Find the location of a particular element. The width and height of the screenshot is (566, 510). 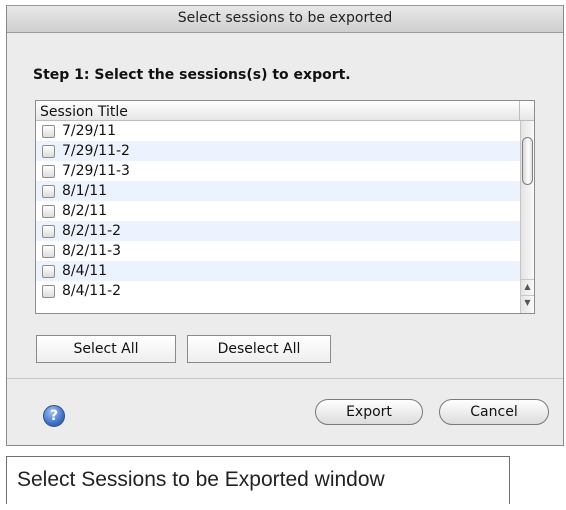

table-row: 7/29/11 is located at coordinates (278, 131).